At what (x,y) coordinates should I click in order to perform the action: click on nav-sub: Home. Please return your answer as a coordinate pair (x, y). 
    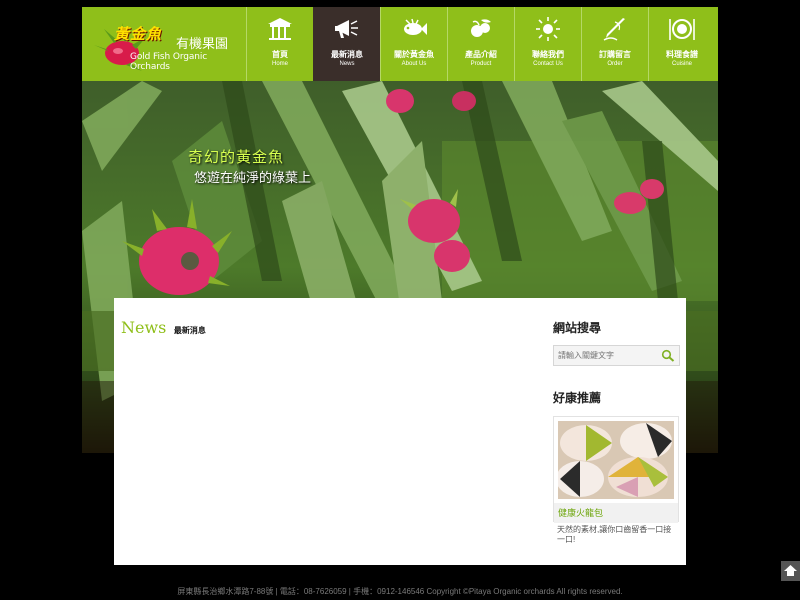
    Looking at the image, I should click on (279, 64).